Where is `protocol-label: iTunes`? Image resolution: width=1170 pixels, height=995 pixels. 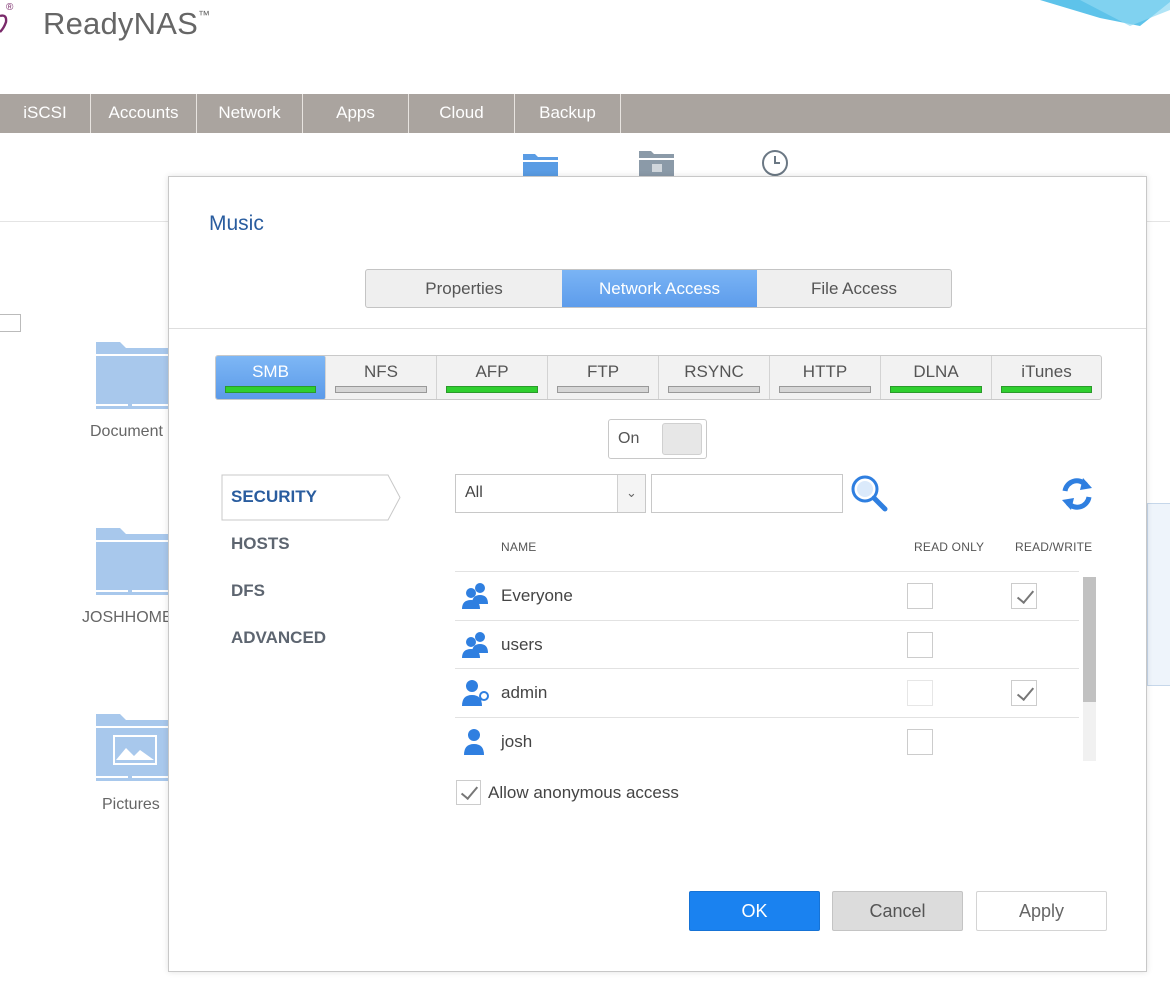 protocol-label: iTunes is located at coordinates (1046, 371).